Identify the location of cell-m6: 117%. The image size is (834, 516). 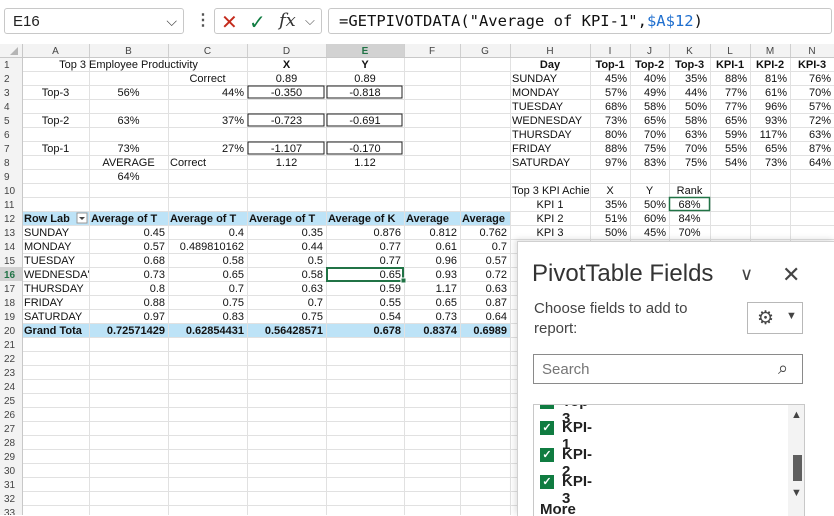
(774, 135).